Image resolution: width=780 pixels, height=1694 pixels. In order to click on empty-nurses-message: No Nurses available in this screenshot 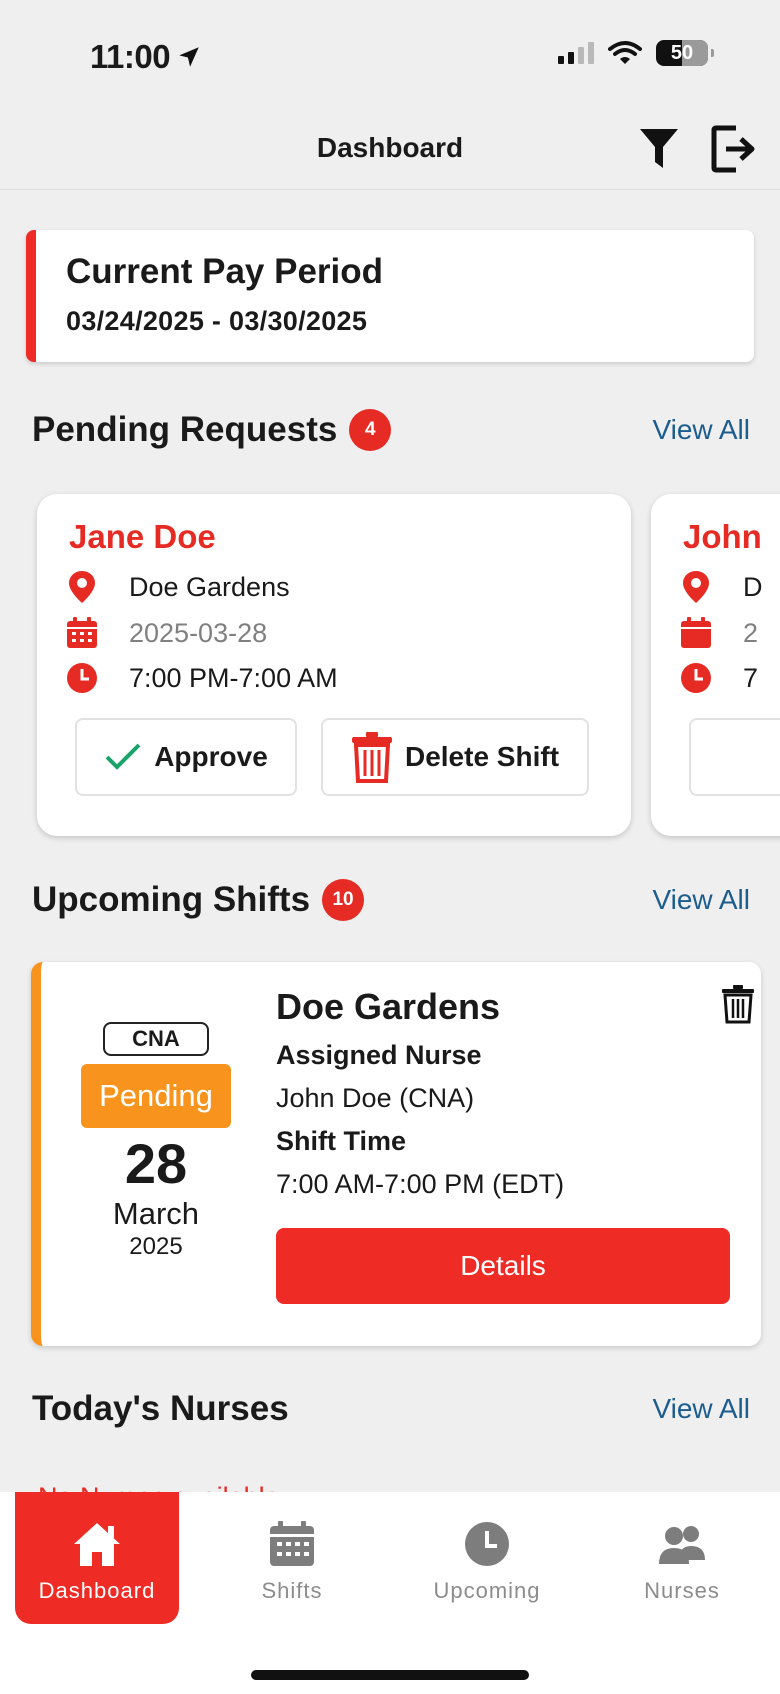, I will do `click(159, 1487)`.